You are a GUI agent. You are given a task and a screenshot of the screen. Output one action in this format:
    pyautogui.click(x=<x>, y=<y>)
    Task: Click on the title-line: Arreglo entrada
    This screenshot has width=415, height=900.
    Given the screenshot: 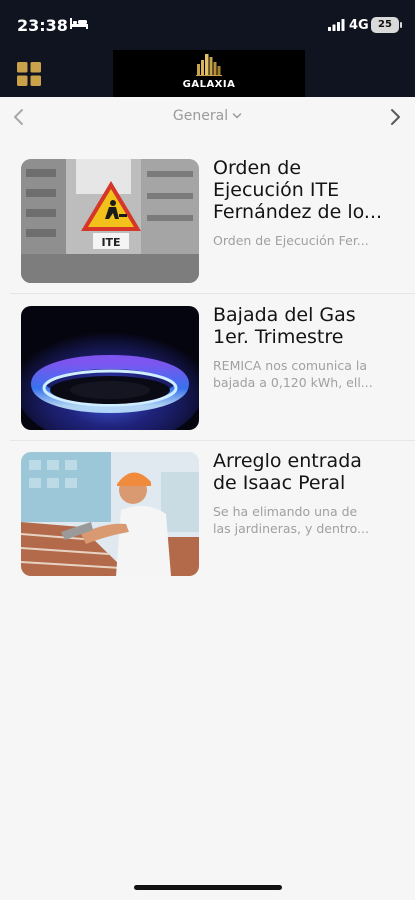 What is the action you would take?
    pyautogui.click(x=287, y=461)
    